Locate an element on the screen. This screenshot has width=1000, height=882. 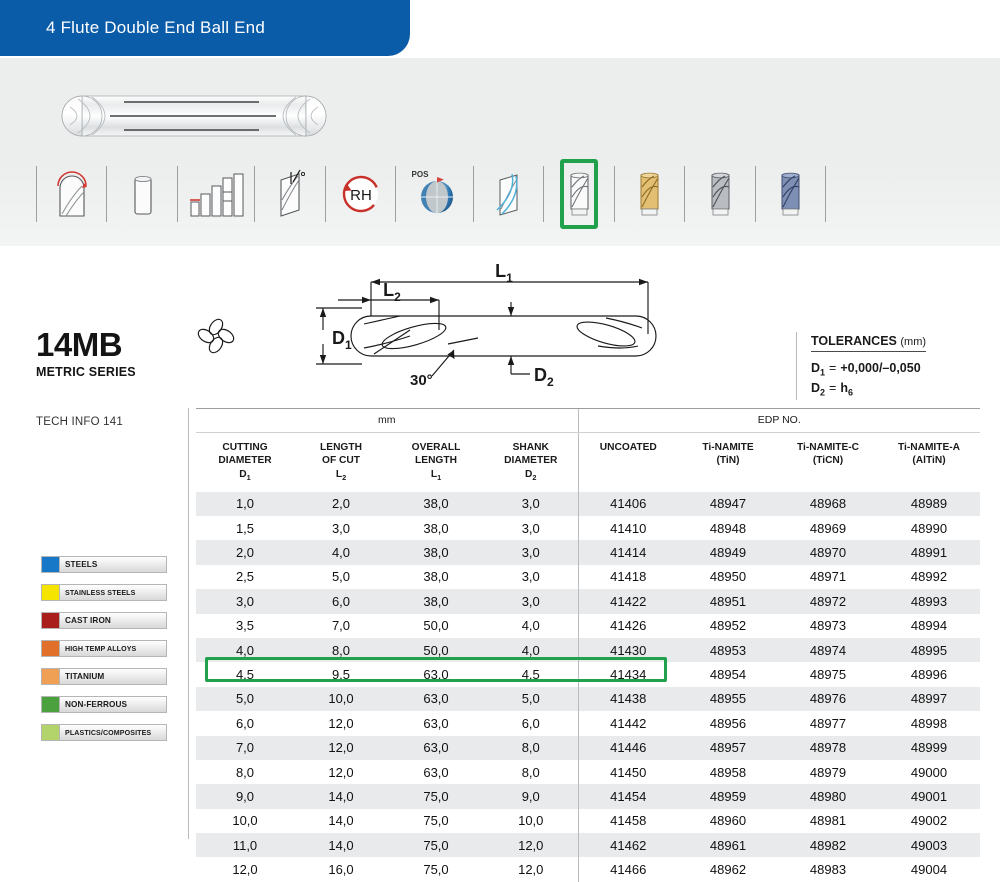
legend-color-swatch is located at coordinates (50, 676).